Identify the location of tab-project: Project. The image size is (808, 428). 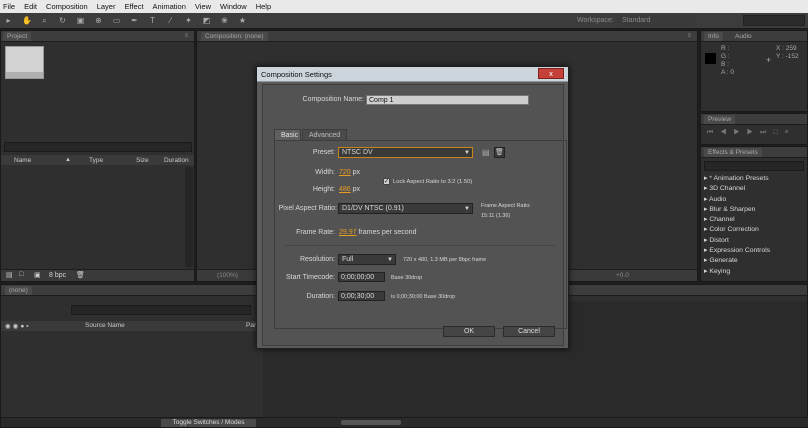
(17, 36).